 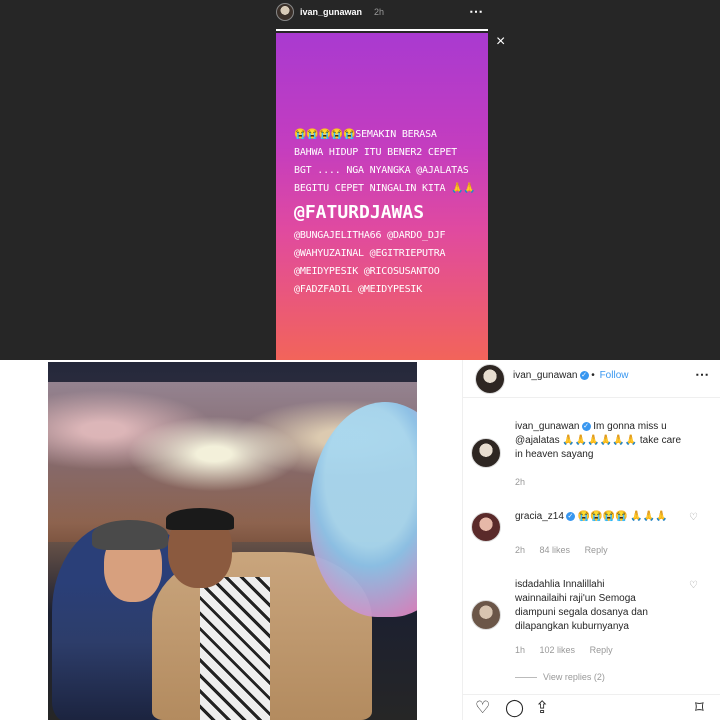 What do you see at coordinates (381, 170) in the screenshot?
I see `story-line-3: BGT .... NGA NYANGKA @AJALATAS` at bounding box center [381, 170].